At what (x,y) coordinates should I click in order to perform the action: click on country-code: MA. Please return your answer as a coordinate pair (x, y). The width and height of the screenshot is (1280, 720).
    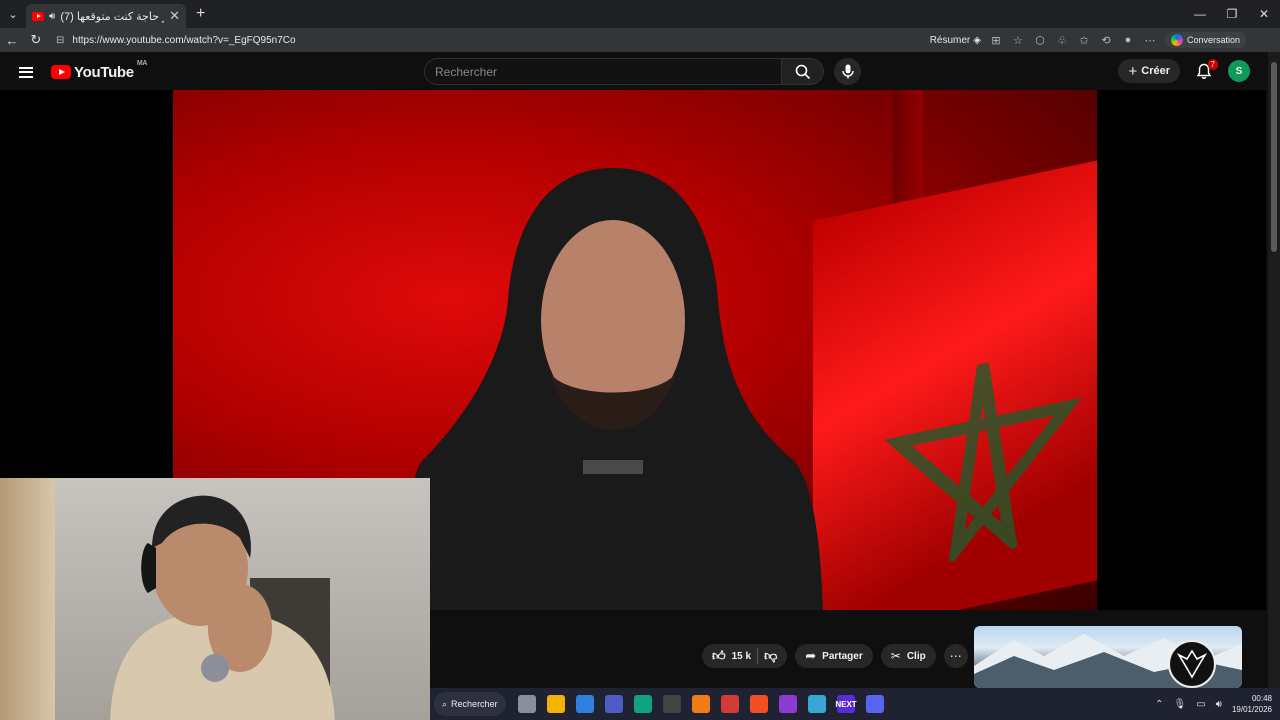
    Looking at the image, I should click on (142, 63).